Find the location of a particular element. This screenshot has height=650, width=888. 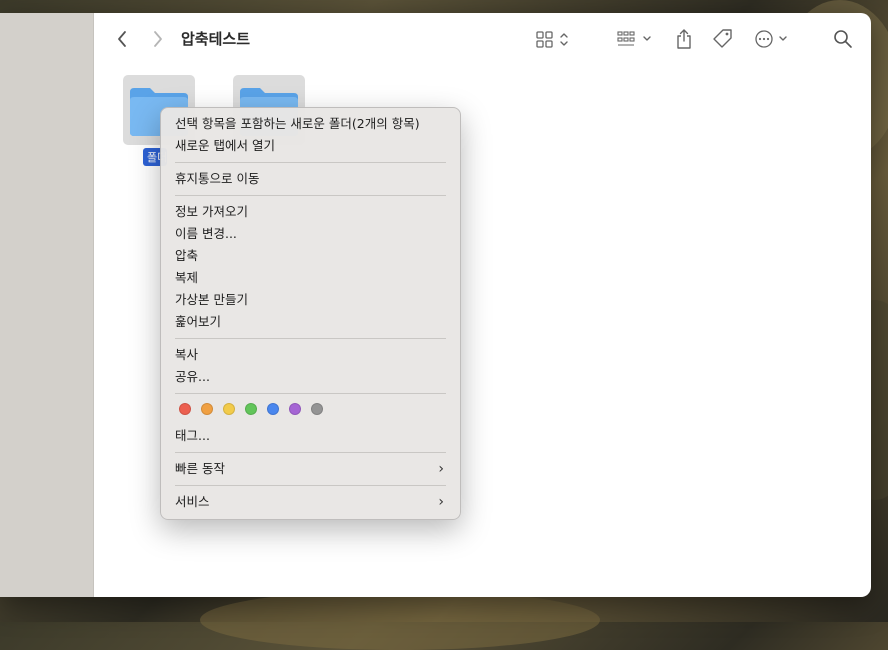

menu-item-open-in-new-tab: 새로운 탭에서 열기 is located at coordinates (310, 146).